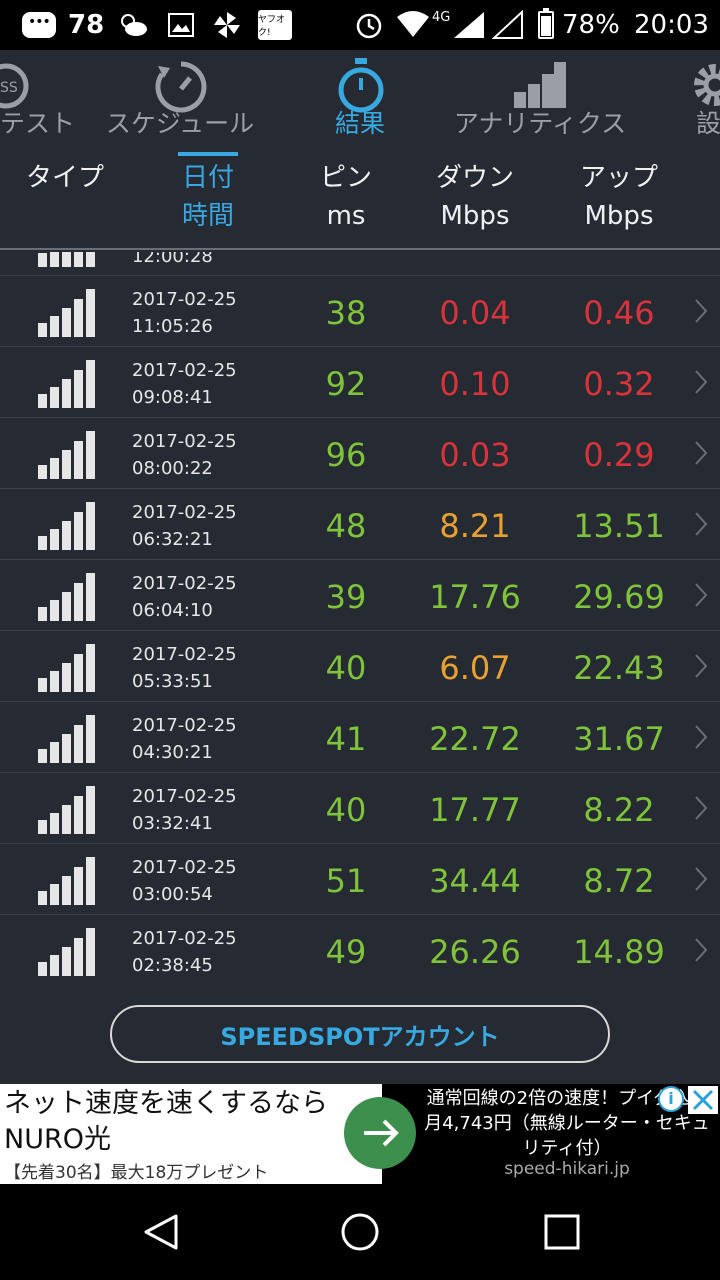 Image resolution: width=720 pixels, height=1280 pixels. I want to click on column-upload: アップ Mbps, so click(619, 197).